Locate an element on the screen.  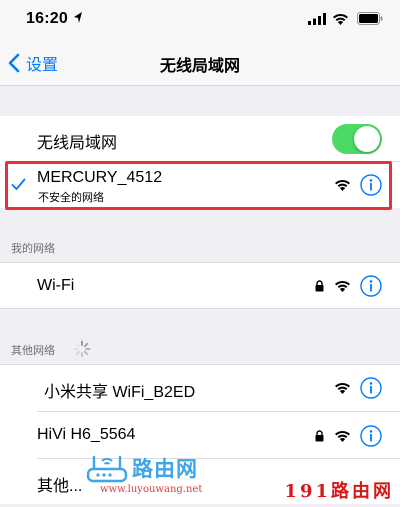
network-row-wifi: Wi-Fi is located at coordinates (200, 285).